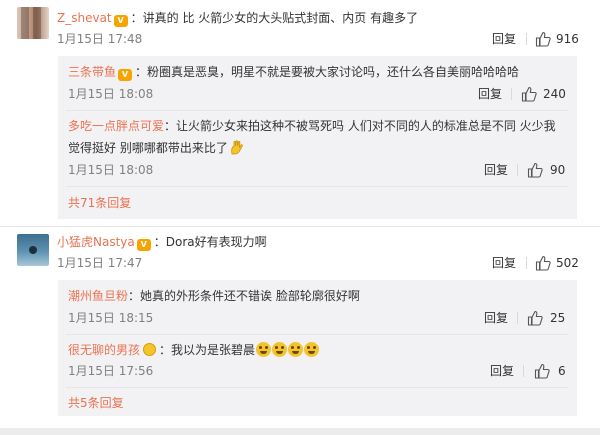 Image resolution: width=600 pixels, height=435 pixels. I want to click on comment-header: 小猛虎Nastya V ：Dora好有表现力啊, so click(162, 242).